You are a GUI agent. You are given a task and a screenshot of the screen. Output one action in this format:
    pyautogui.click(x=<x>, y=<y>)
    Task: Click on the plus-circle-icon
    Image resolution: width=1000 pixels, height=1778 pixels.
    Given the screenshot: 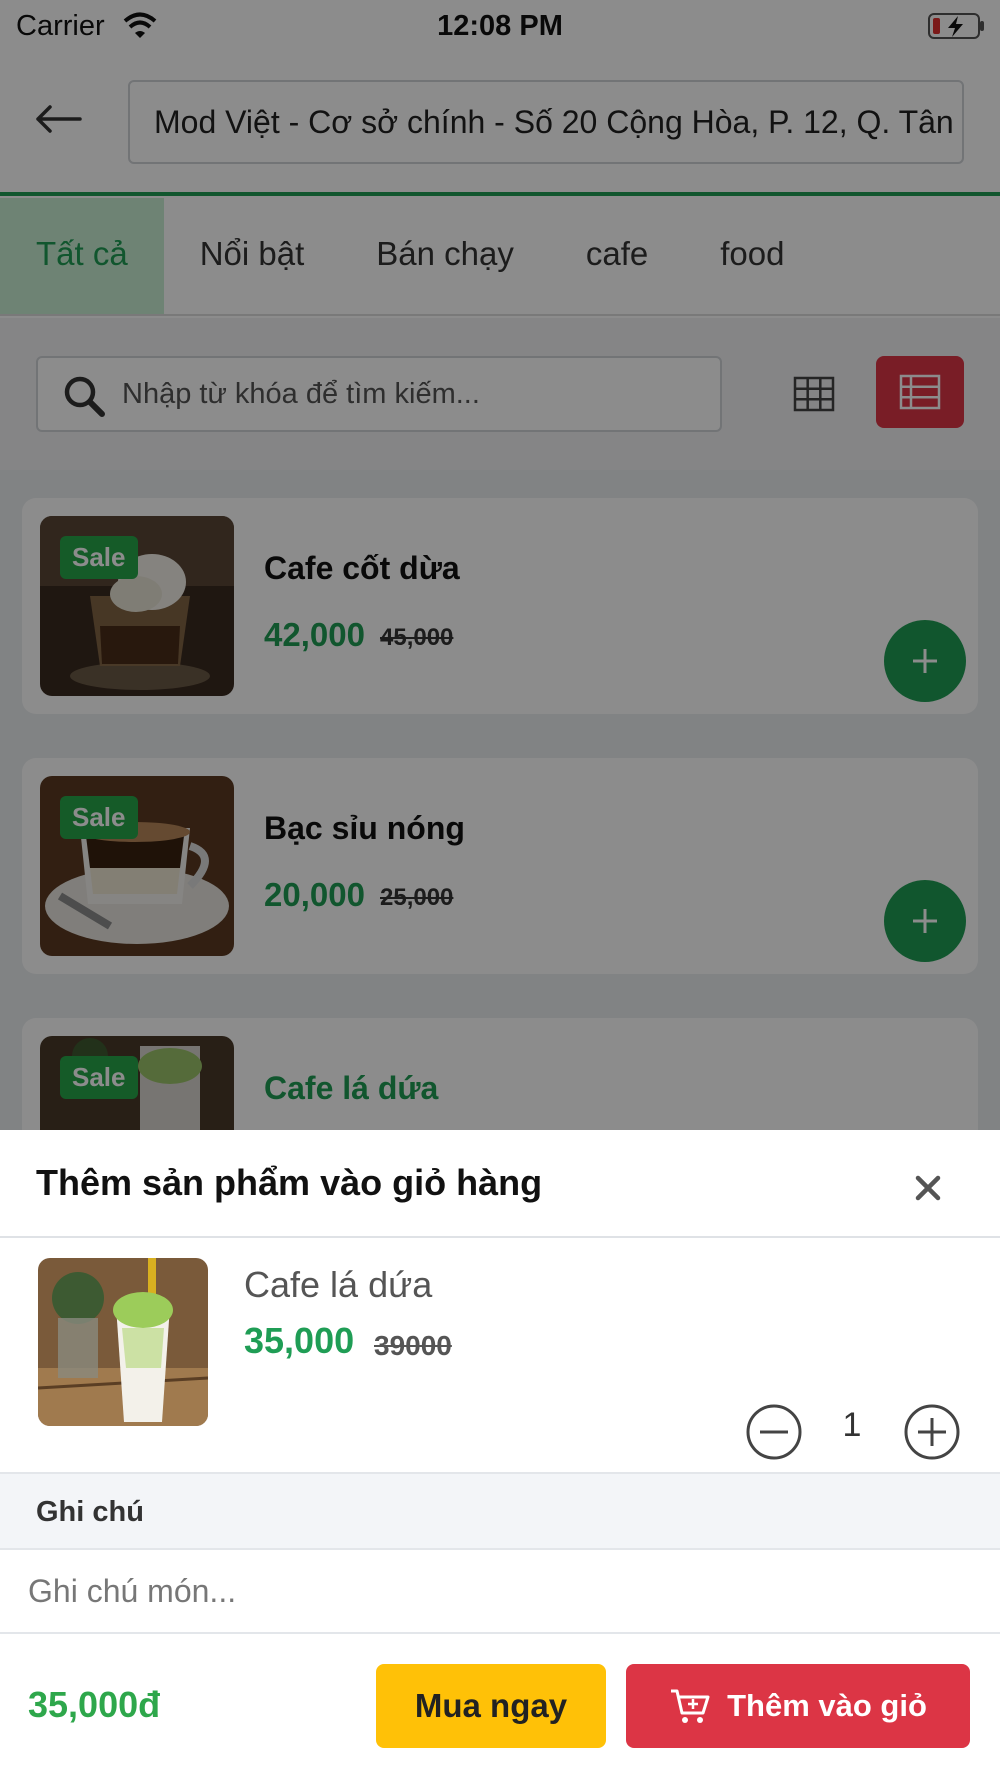 What is the action you would take?
    pyautogui.click(x=932, y=1432)
    